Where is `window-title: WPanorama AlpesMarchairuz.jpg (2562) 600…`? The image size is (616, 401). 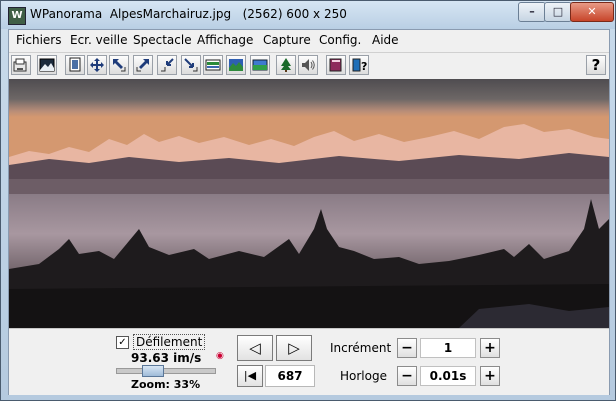
window-title: WPanorama AlpesMarchairuz.jpg (2562) 600… is located at coordinates (188, 14).